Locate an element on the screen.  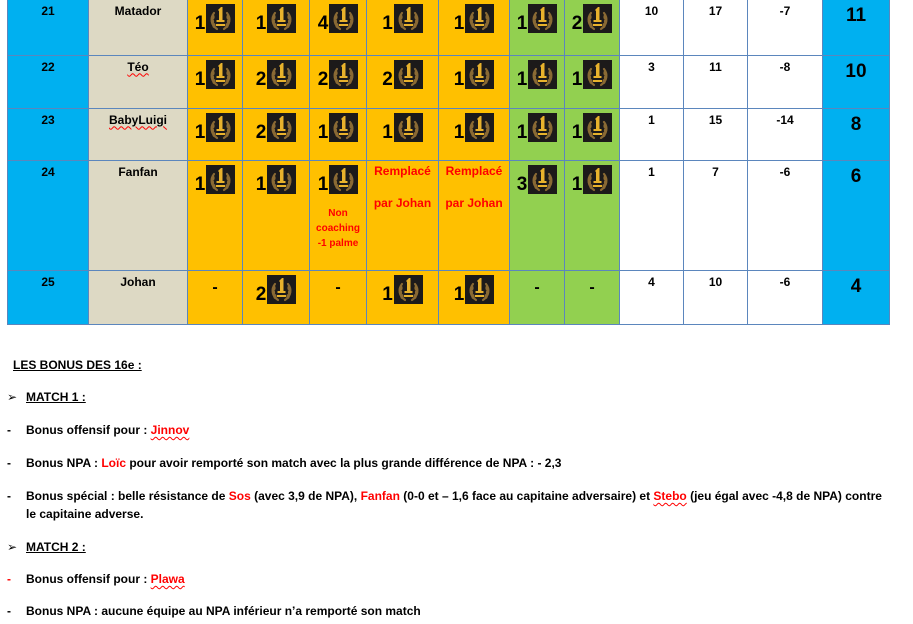
table-row: 25 Johan -2-1 1- -4 10 -6 4 is located at coordinates (448, 297).